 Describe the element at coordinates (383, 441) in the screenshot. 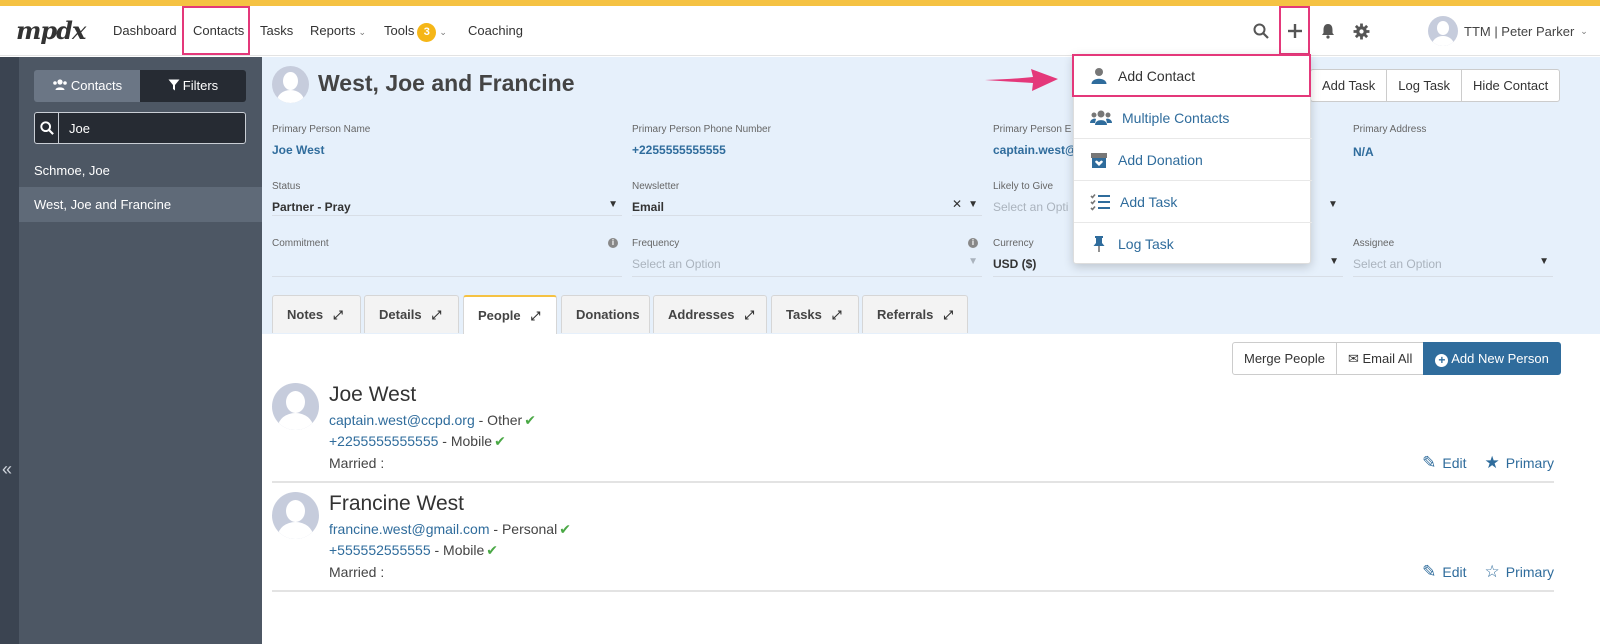

I see `person-phone-link: +2255555555555` at that location.